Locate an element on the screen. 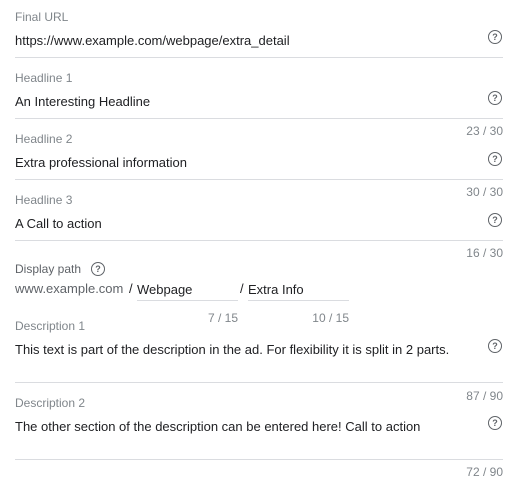 Image resolution: width=517 pixels, height=486 pixels. display-path1-value: Webpage is located at coordinates (165, 289).